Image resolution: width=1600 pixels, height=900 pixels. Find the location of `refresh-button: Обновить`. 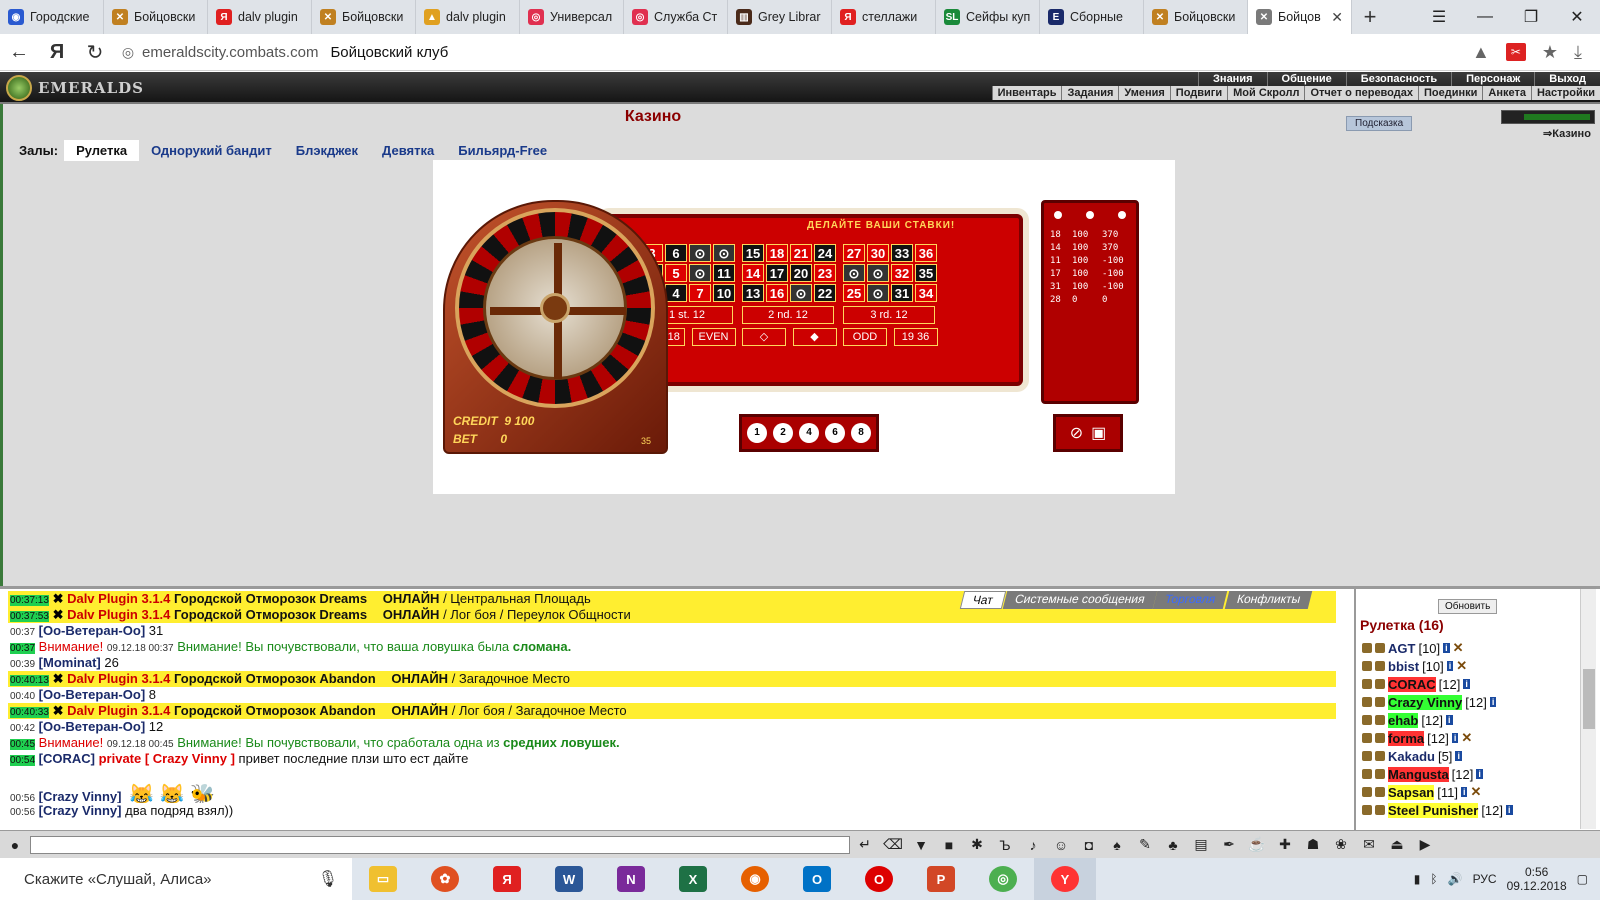

refresh-button: Обновить is located at coordinates (1468, 606).